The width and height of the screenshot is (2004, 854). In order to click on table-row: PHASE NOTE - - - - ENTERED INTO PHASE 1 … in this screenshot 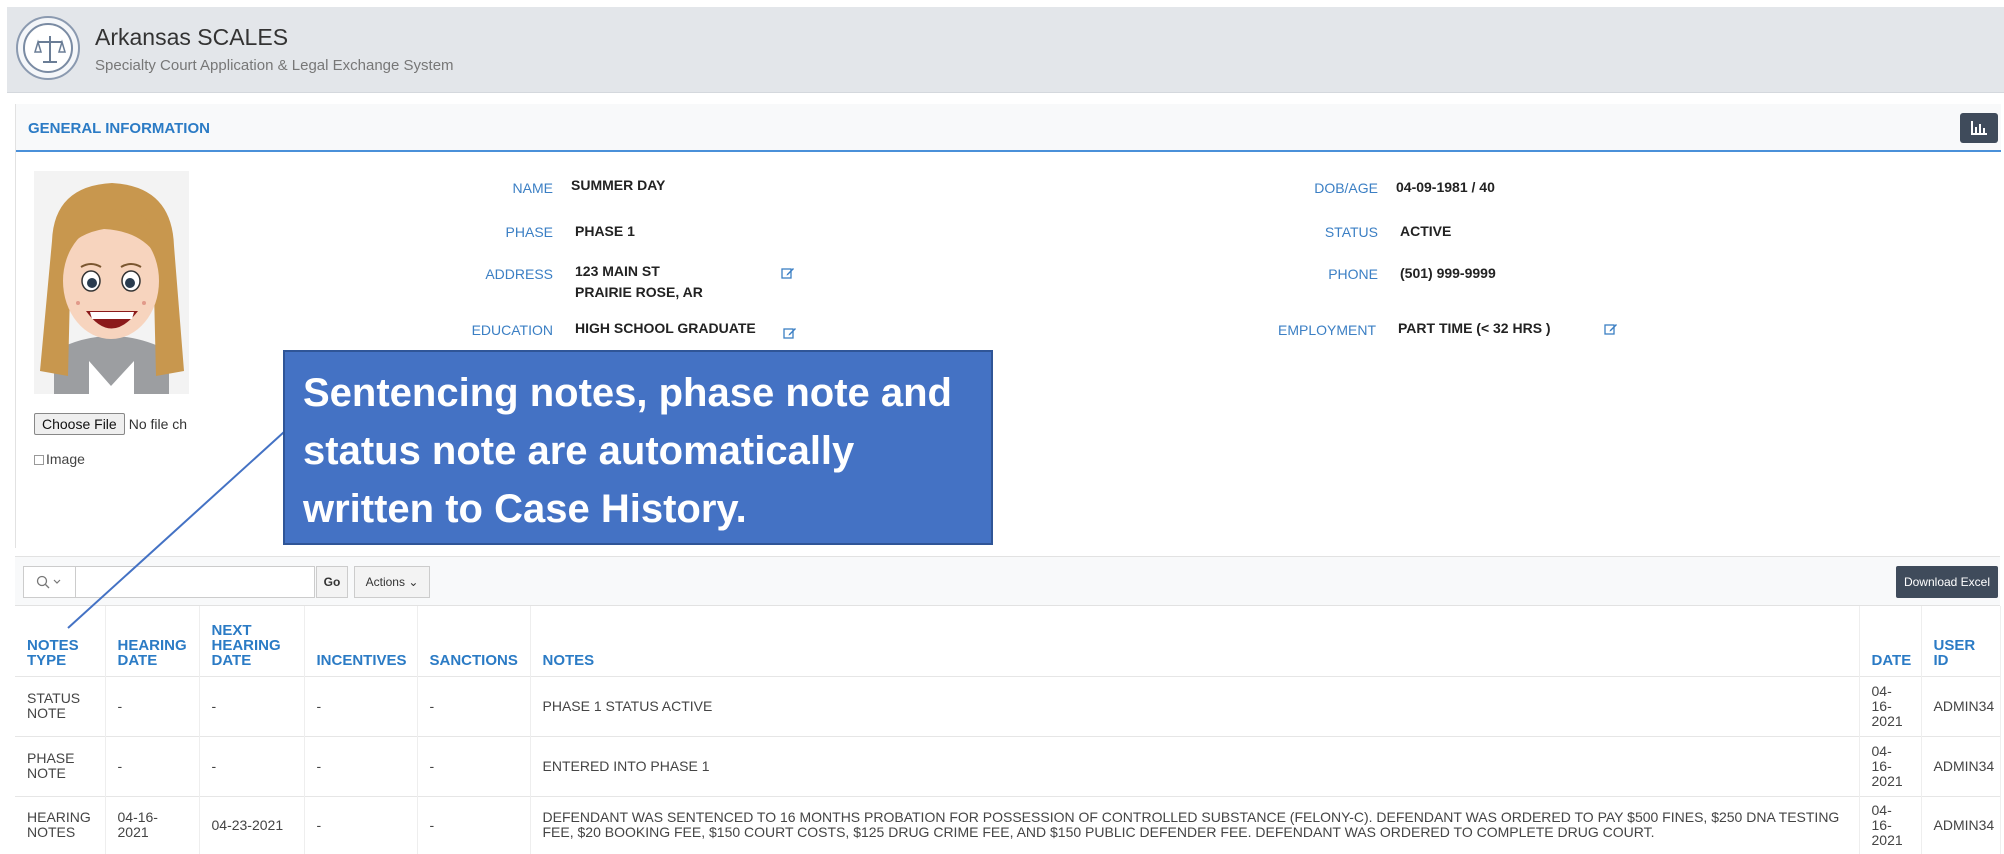, I will do `click(1008, 765)`.